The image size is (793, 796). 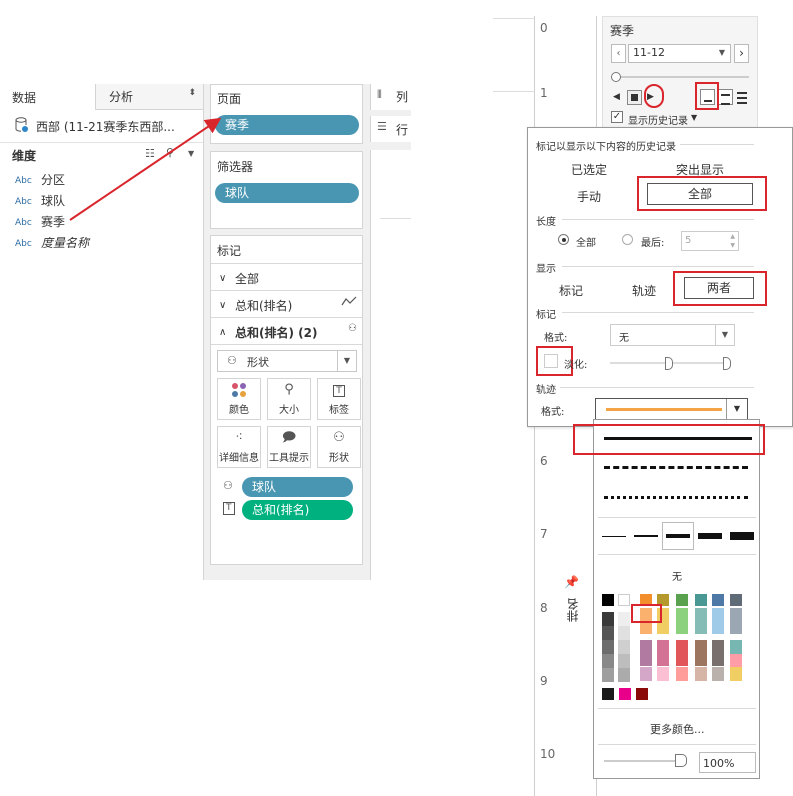 I want to click on color-none-option: 无, so click(x=677, y=575).